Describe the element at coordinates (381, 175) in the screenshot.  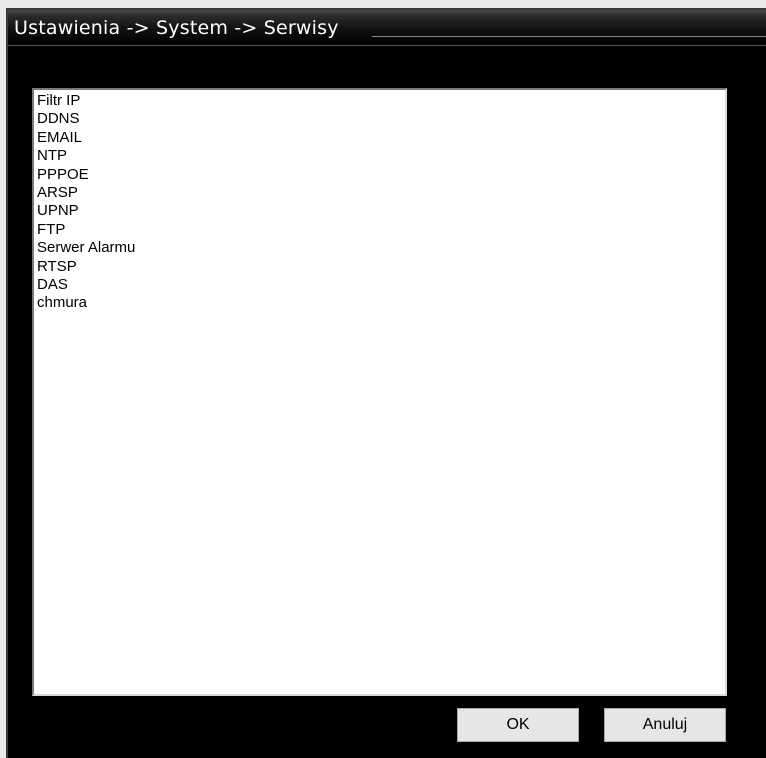
I see `service-item-pppoe: PPPOE` at that location.